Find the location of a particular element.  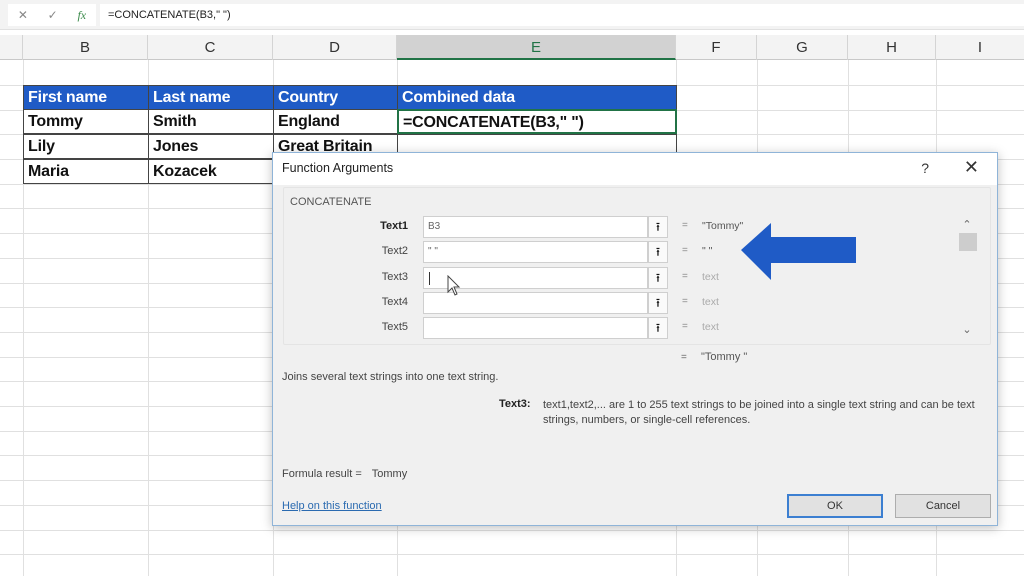

help-on-function-link: Help on this function is located at coordinates (332, 506).